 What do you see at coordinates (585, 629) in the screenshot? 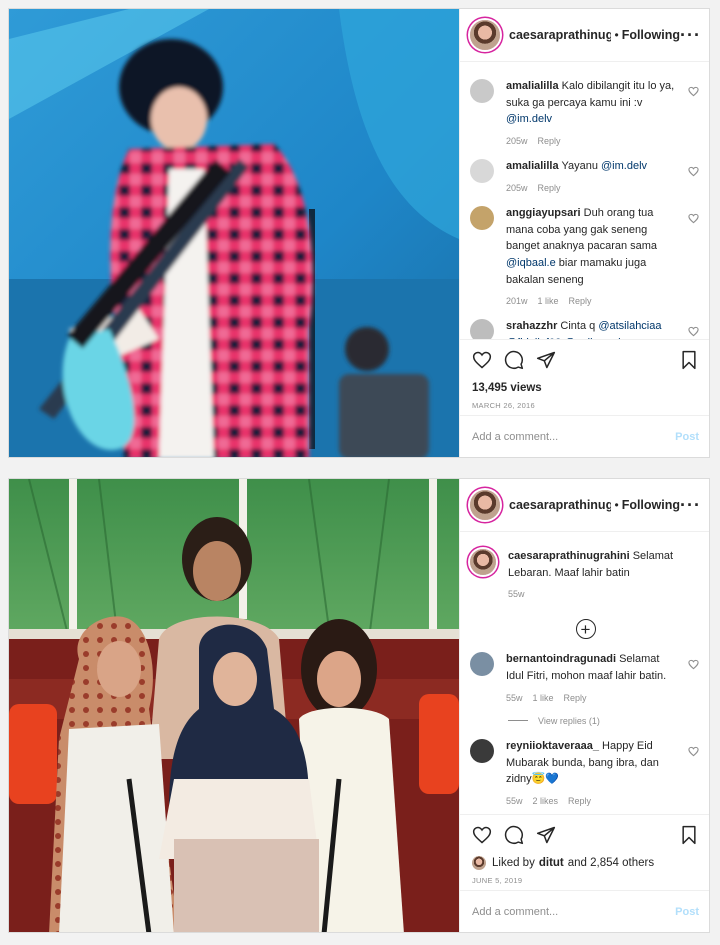
I see `plus-icon: +` at bounding box center [585, 629].